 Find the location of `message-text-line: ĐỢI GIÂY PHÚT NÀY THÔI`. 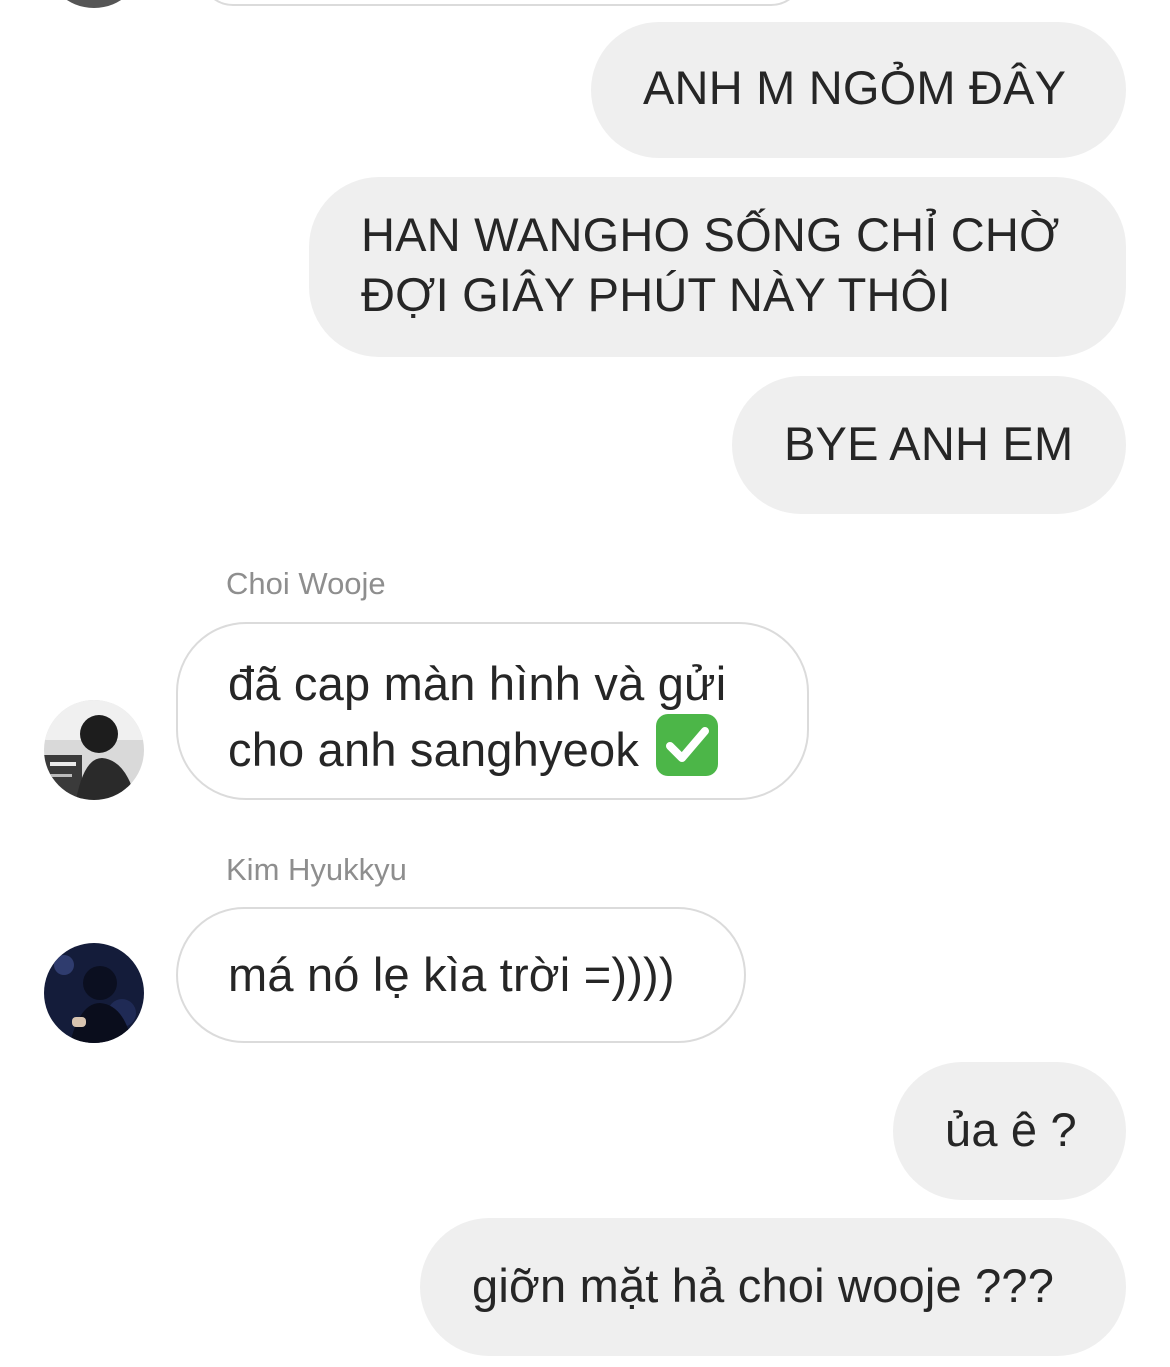

message-text-line: ĐỢI GIÂY PHÚT NÀY THÔI is located at coordinates (656, 294).